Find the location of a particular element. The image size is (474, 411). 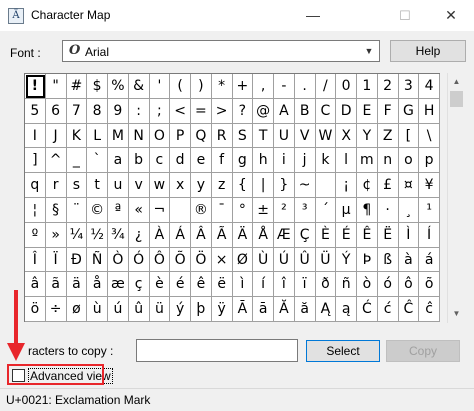

char-cell: a is located at coordinates (118, 161).